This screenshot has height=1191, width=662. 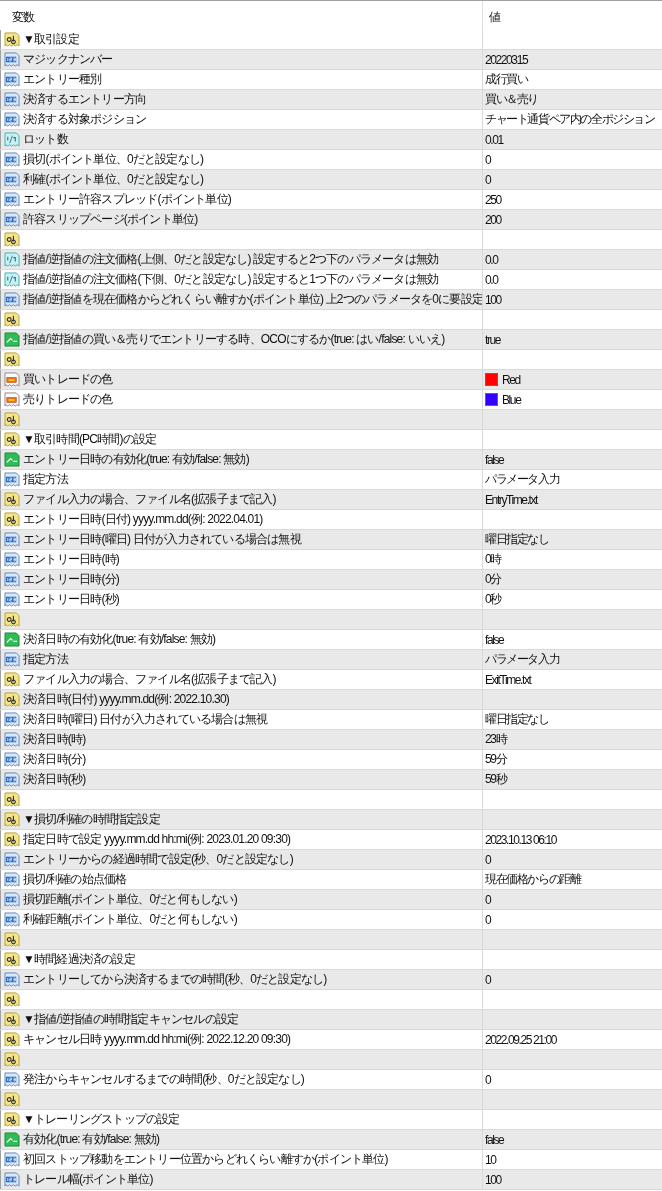 I want to click on parameter-name: ファイル入力の場合、ファイル名(拡張子まで記入), so click(x=149, y=679).